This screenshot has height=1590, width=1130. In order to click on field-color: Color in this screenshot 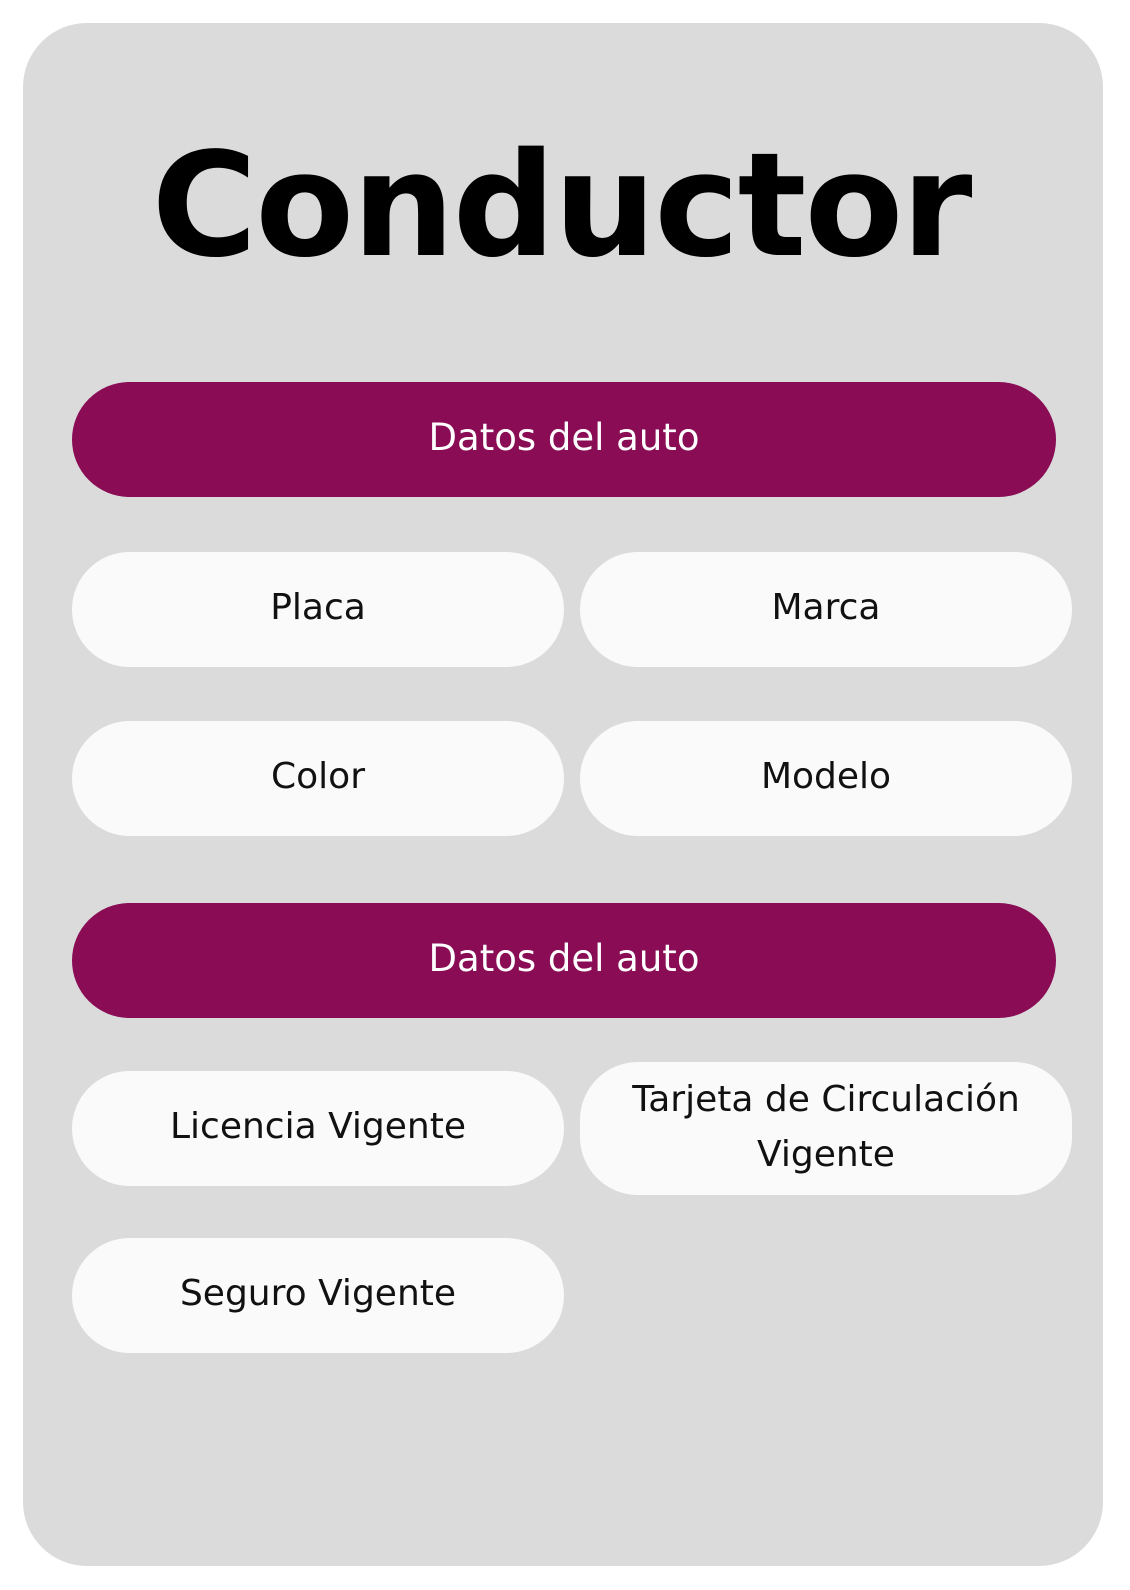, I will do `click(318, 778)`.